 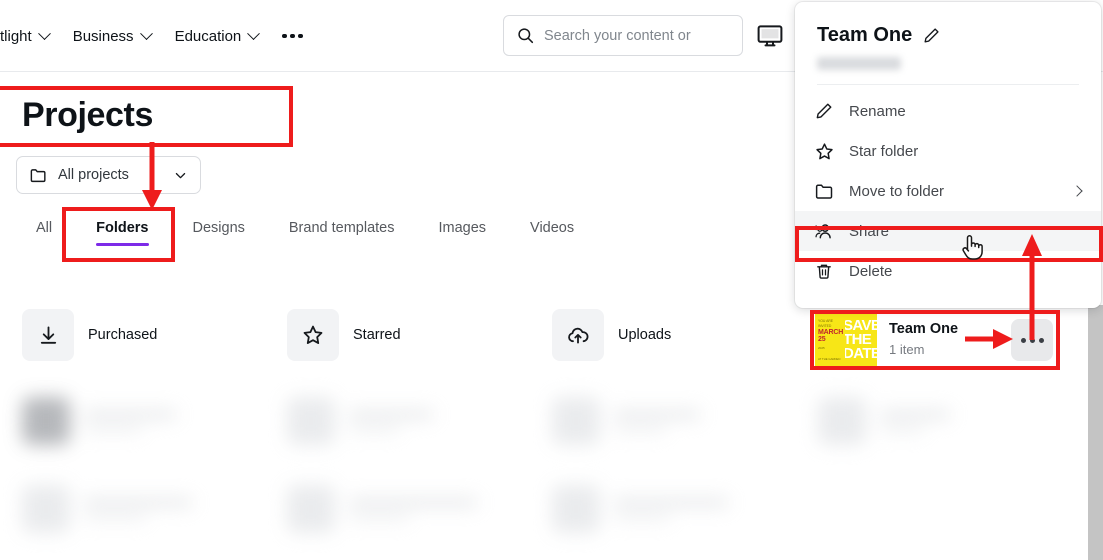 I want to click on folder-card-starred: Starred, so click(x=344, y=335).